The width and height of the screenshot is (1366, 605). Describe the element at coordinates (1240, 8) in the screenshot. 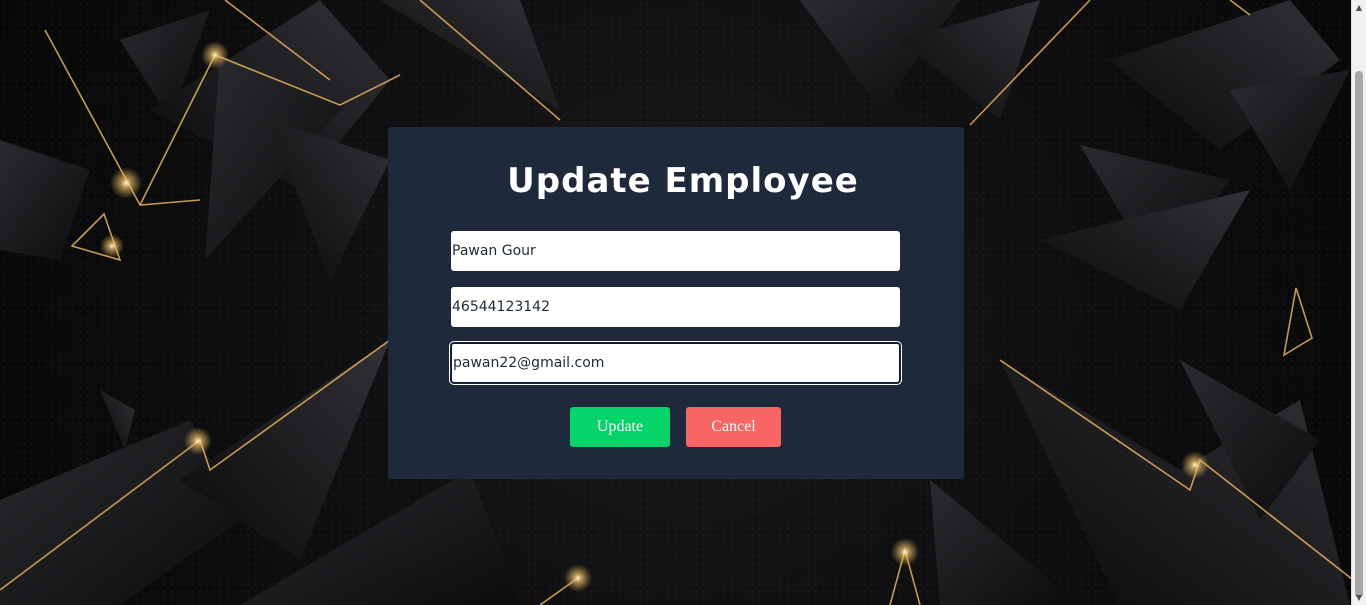

I see `gold-line` at that location.